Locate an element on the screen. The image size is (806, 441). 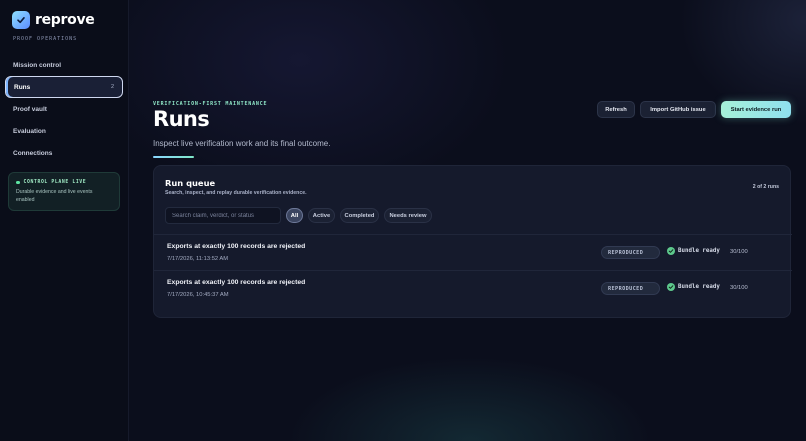
brand-name: reprove is located at coordinates (65, 20).